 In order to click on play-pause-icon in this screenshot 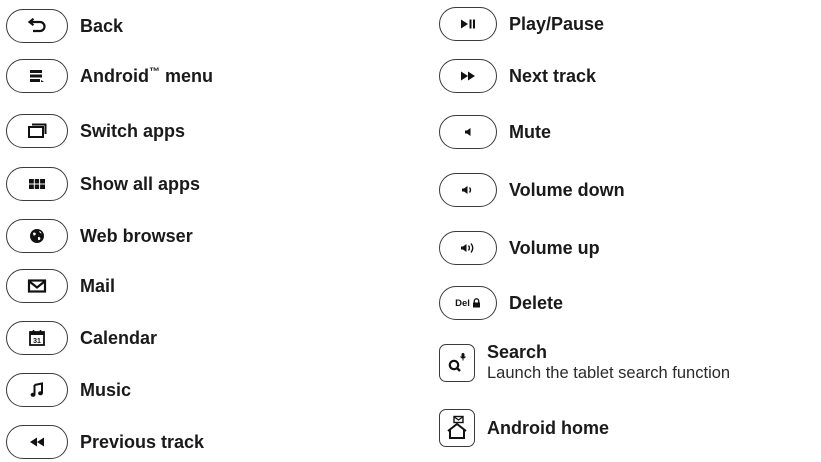, I will do `click(468, 24)`.